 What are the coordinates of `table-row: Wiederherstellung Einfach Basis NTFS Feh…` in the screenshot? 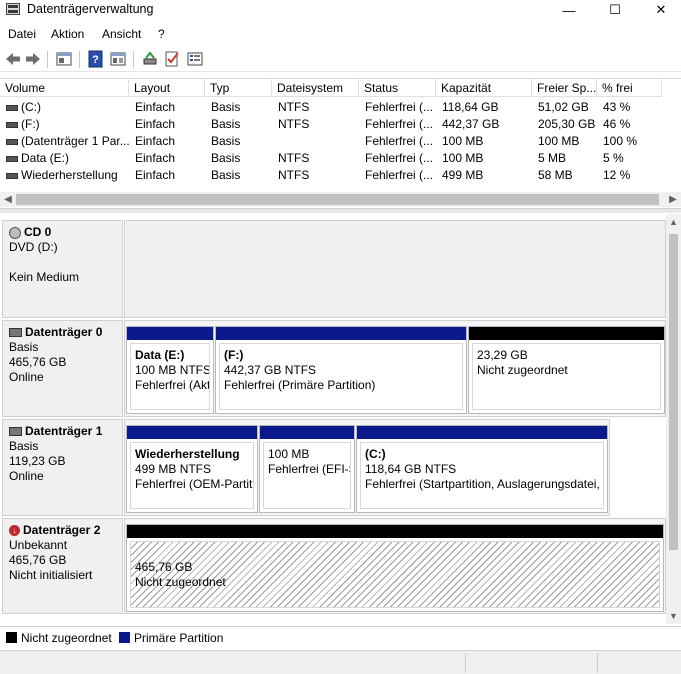 It's located at (331, 174).